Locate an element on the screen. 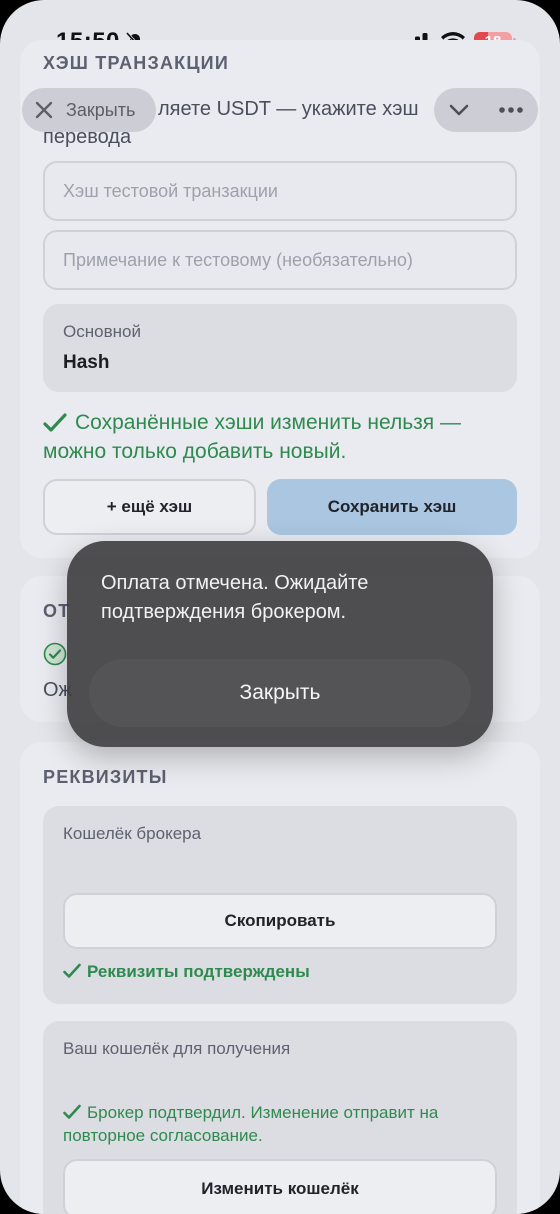 The width and height of the screenshot is (560, 1214). close-webview-label: Закрыть is located at coordinates (101, 109).